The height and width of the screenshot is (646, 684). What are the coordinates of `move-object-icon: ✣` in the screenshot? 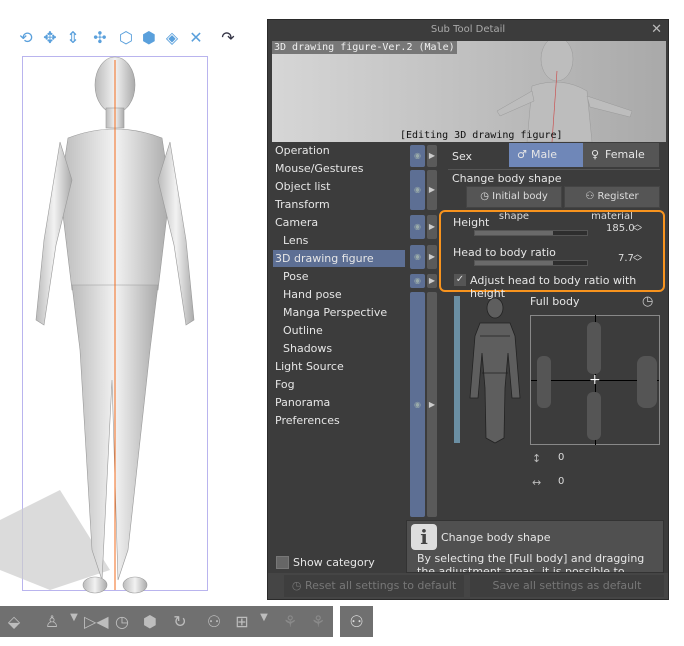 It's located at (100, 38).